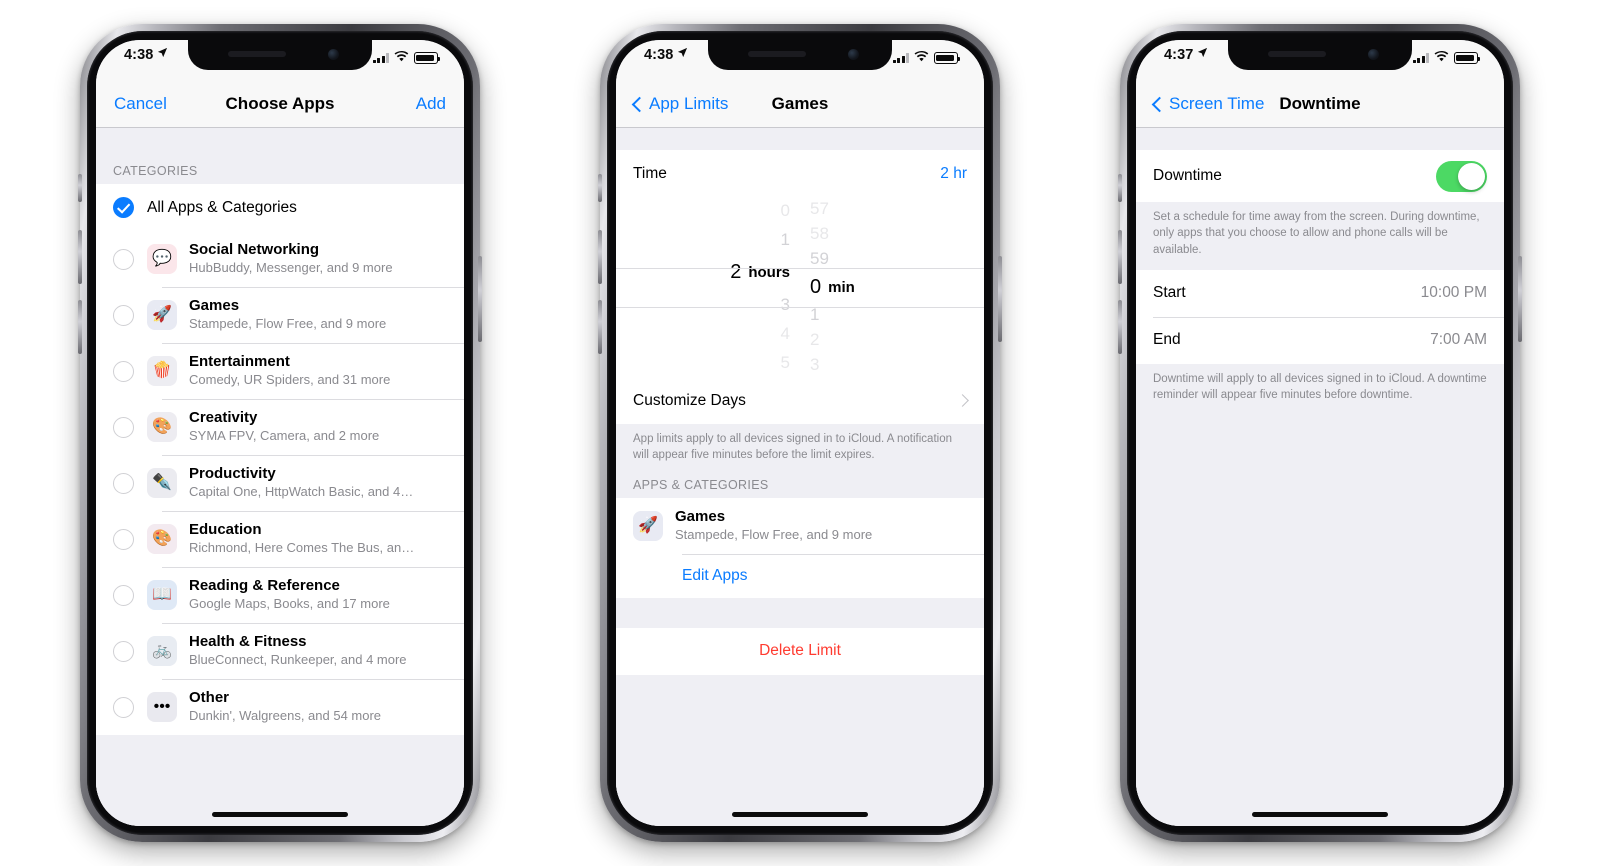 The image size is (1600, 866). I want to click on creativity-palette-icon: 🎨, so click(162, 427).